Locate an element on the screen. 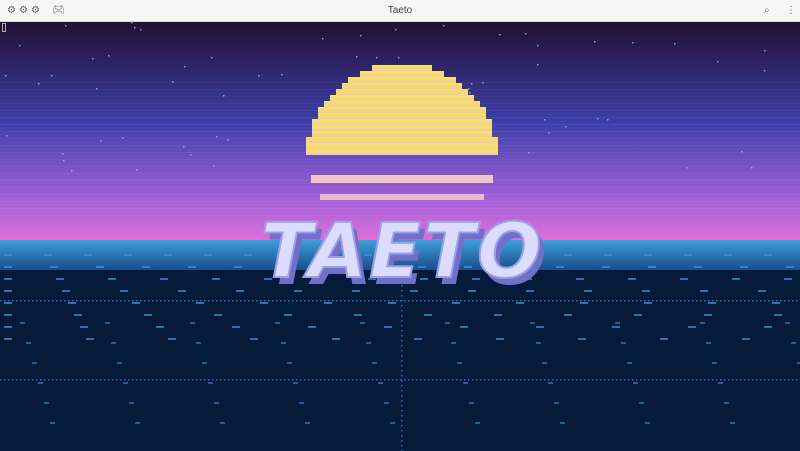 This screenshot has width=800, height=451. search-icon: ⌕ is located at coordinates (767, 11).